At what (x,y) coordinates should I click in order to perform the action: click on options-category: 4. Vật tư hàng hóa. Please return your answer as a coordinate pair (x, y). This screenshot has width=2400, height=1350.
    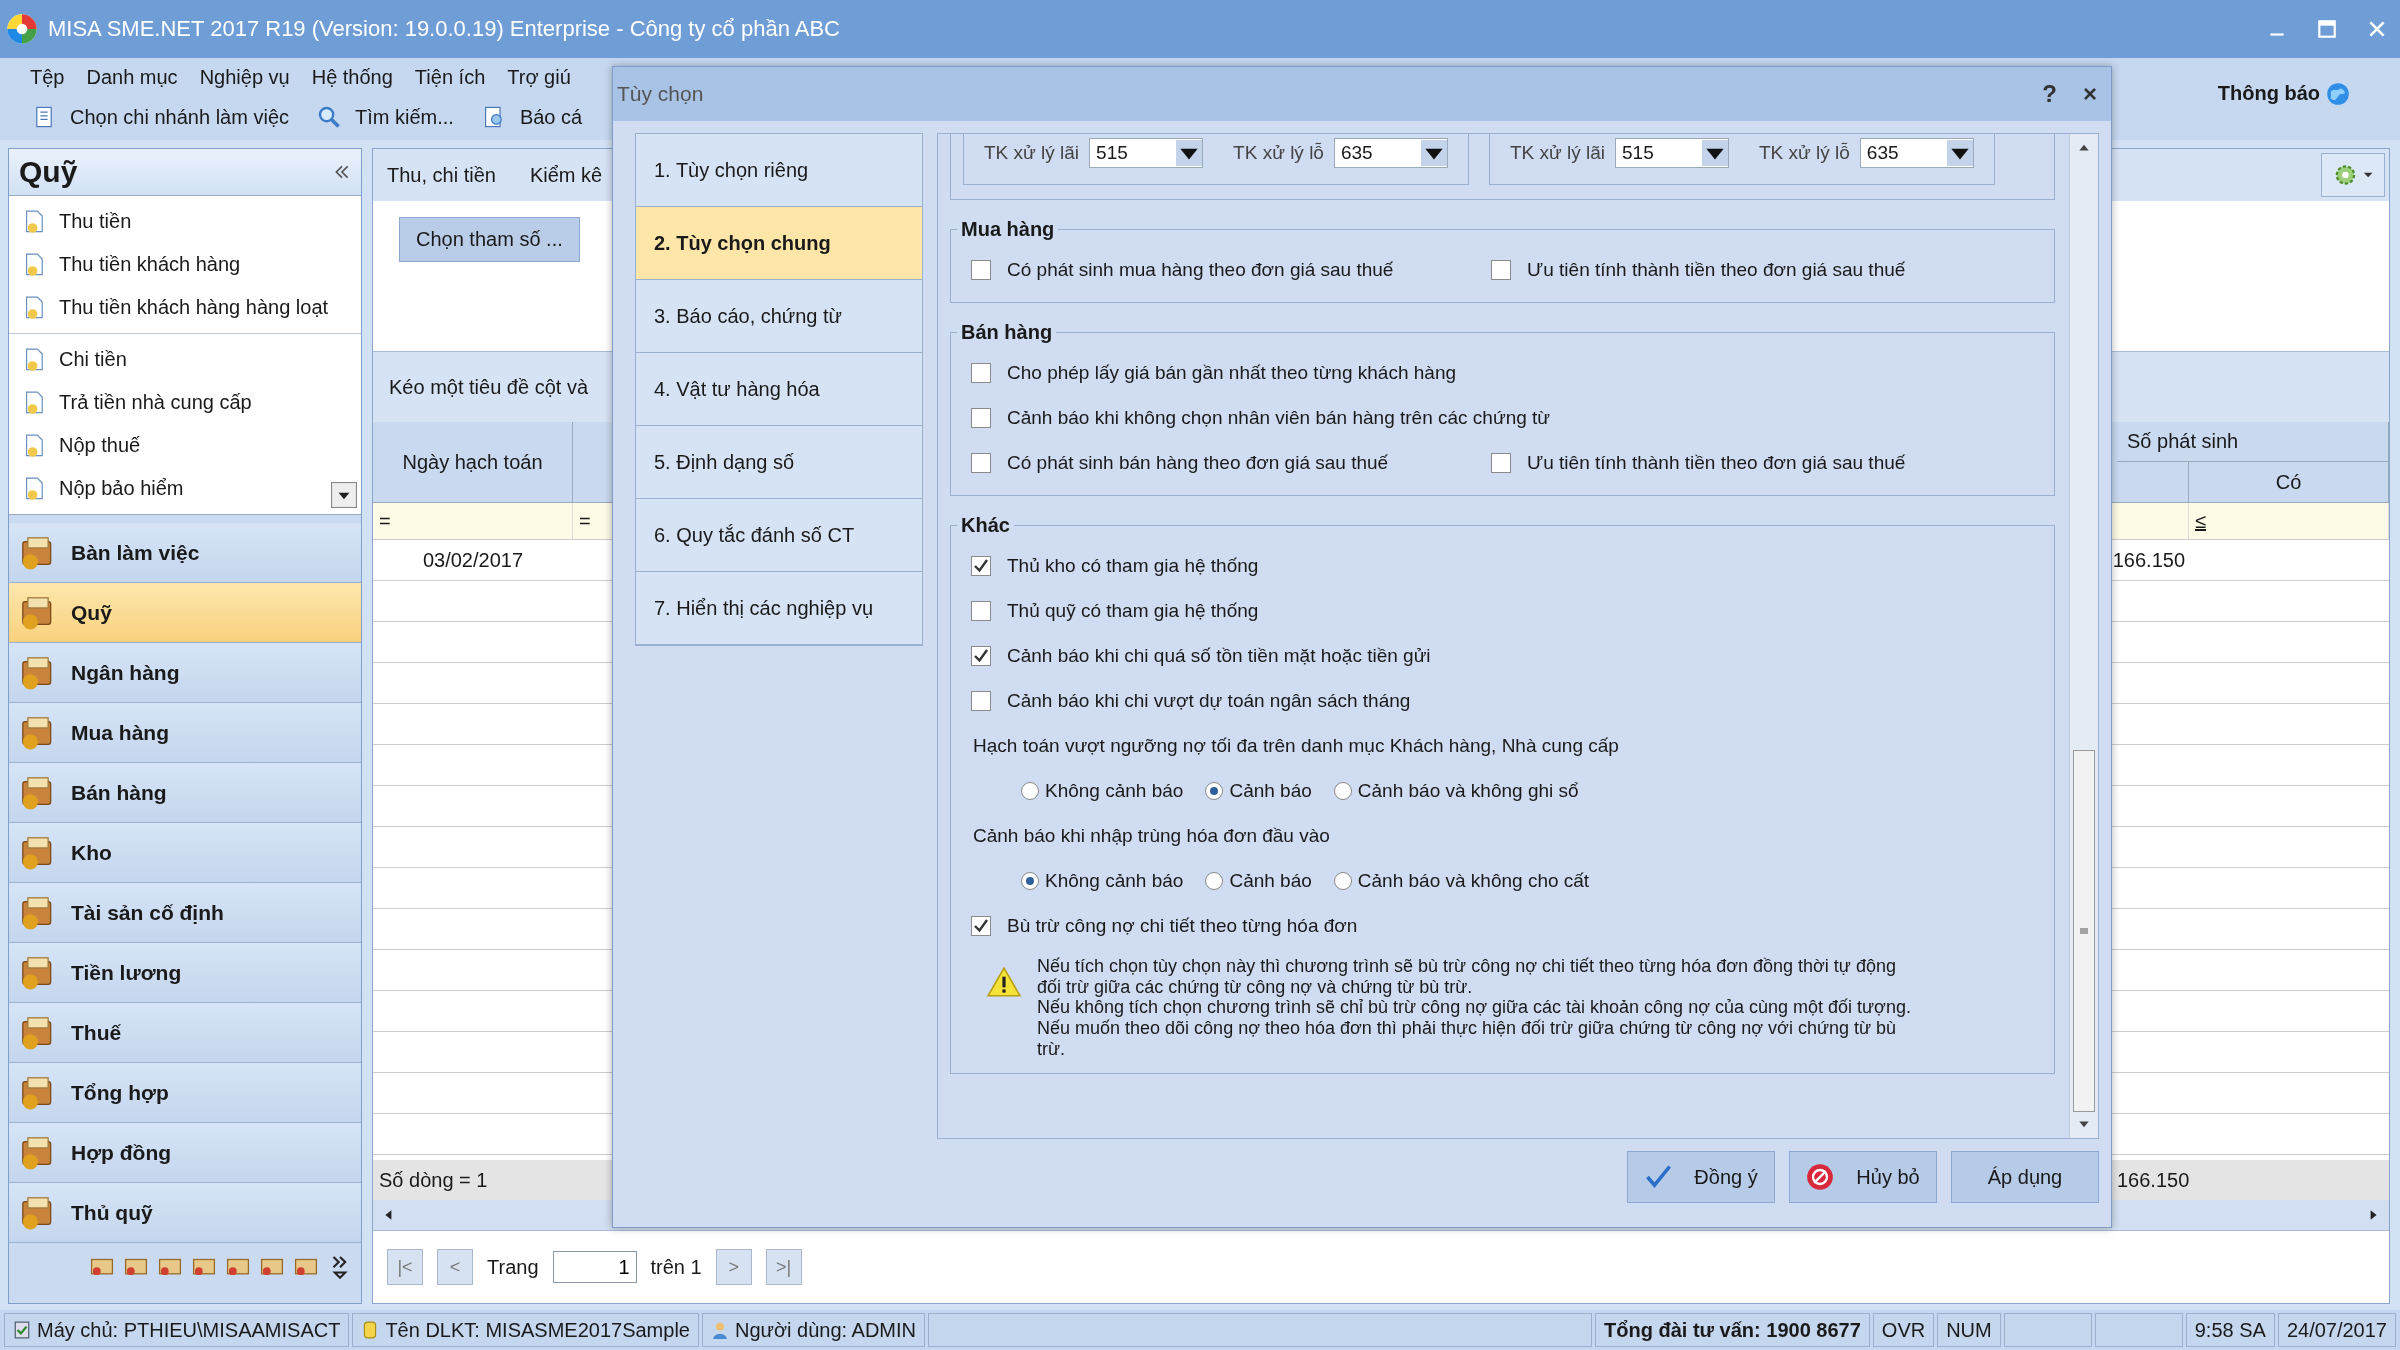
    Looking at the image, I should click on (779, 389).